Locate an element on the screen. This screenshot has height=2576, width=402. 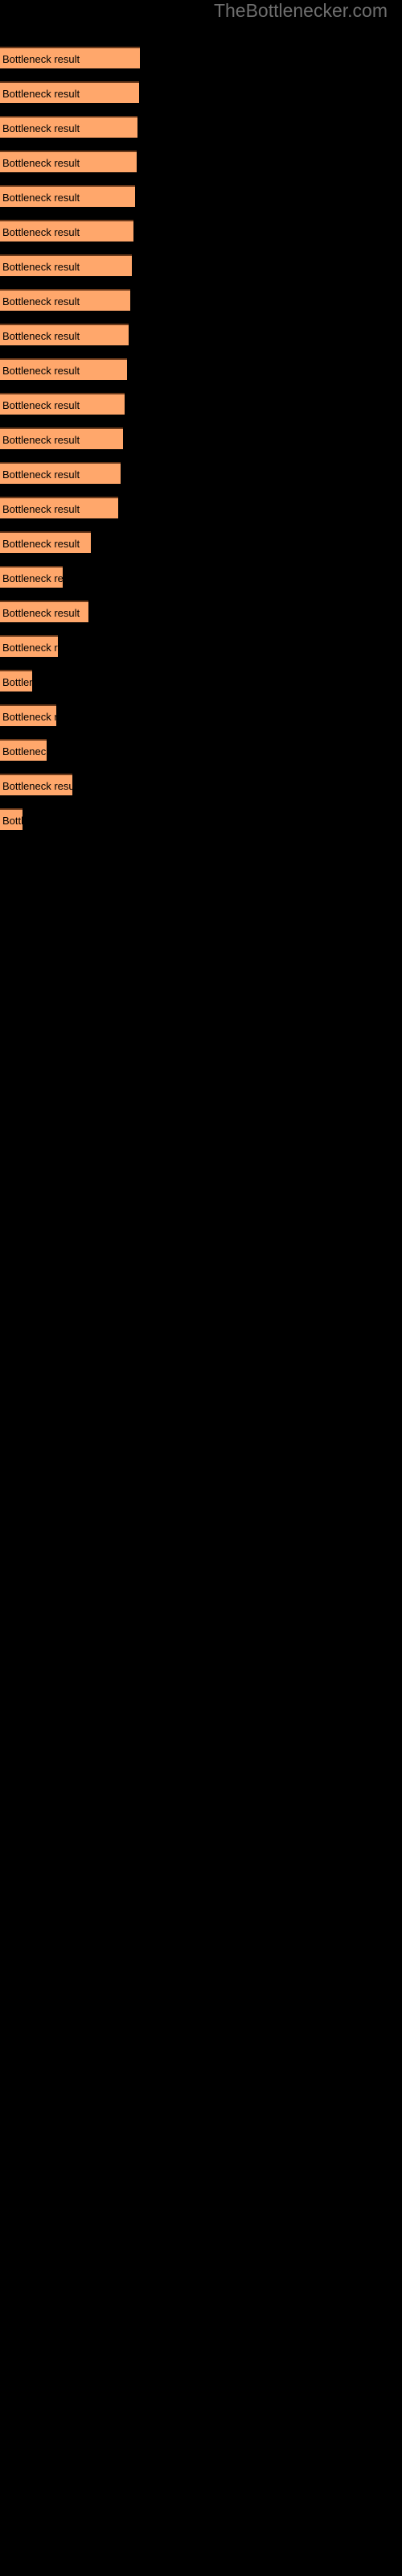
bar-8: Bottleneck result is located at coordinates (65, 300).